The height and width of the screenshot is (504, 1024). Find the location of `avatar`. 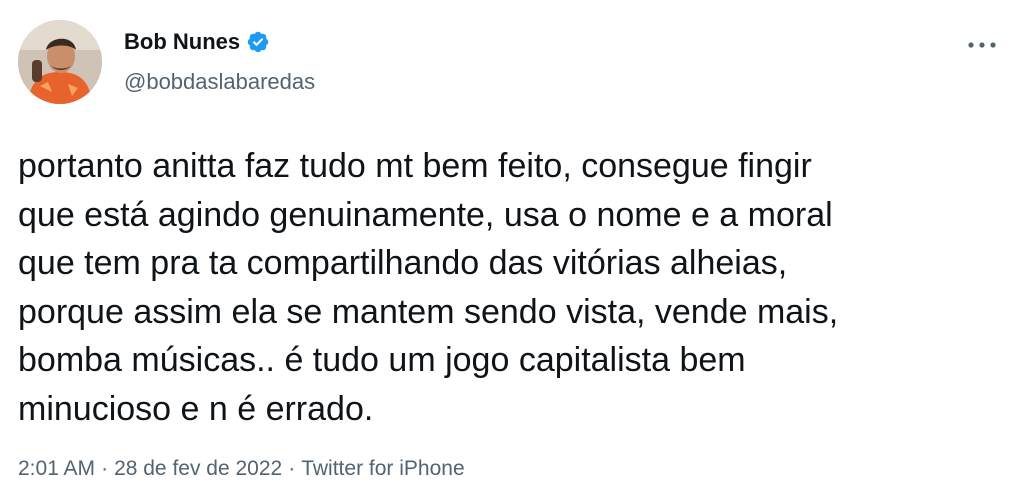

avatar is located at coordinates (60, 62).